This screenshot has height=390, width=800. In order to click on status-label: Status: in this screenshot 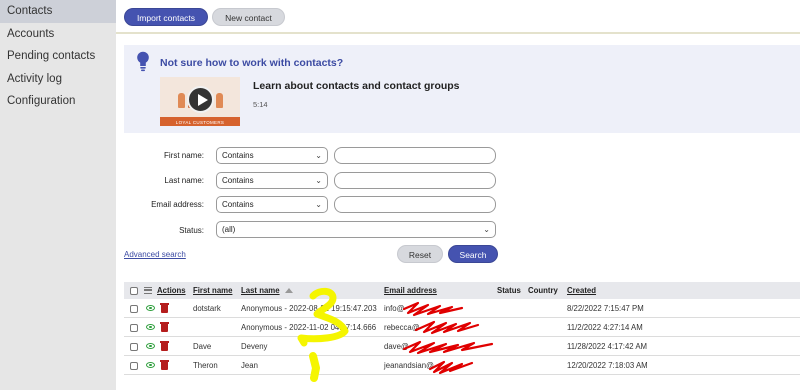, I will do `click(191, 230)`.